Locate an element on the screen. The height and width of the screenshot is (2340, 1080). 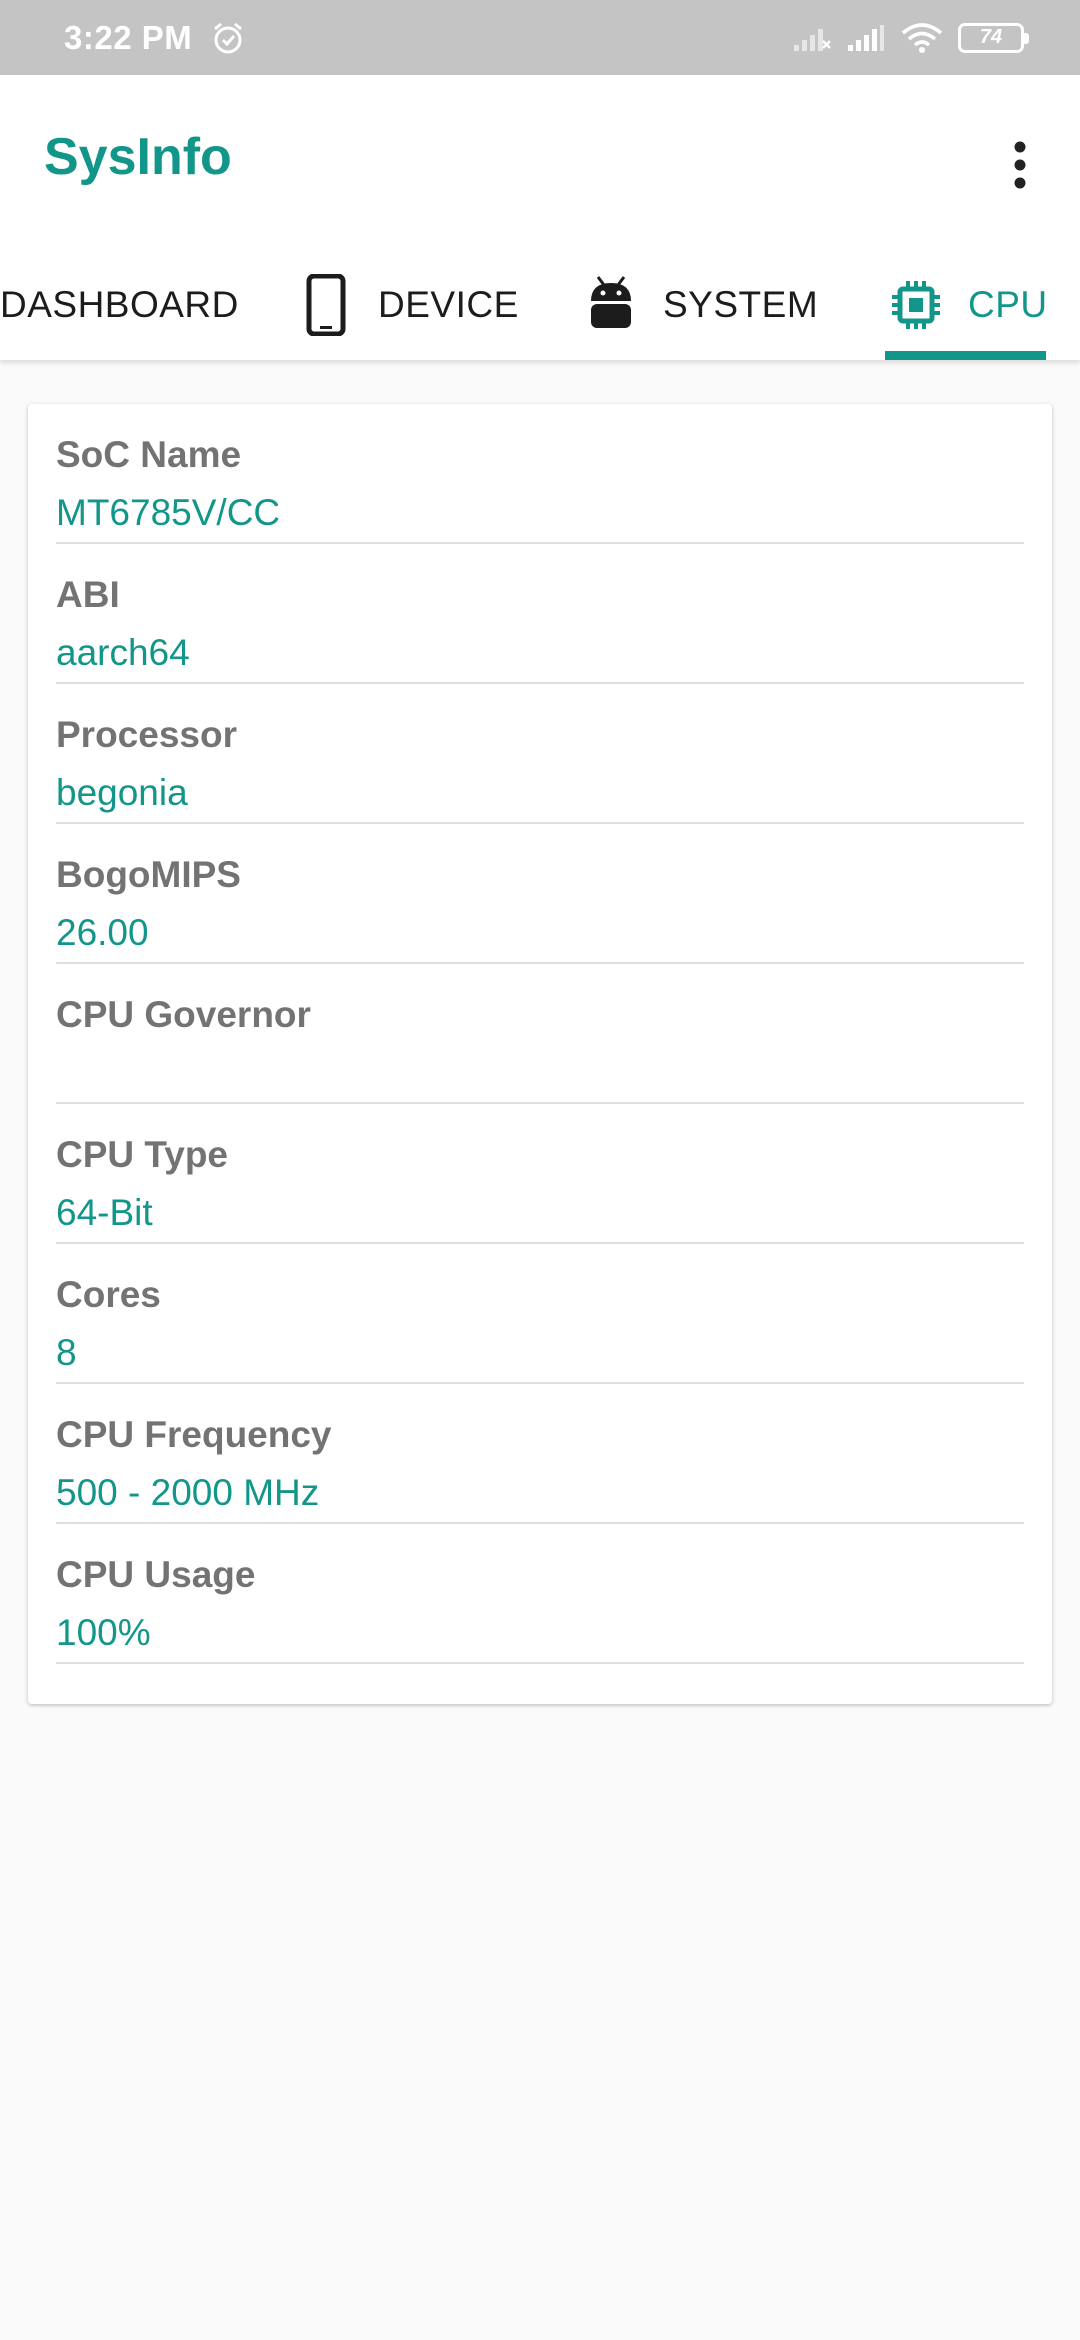
info-label: CPU Frequency is located at coordinates (194, 1434).